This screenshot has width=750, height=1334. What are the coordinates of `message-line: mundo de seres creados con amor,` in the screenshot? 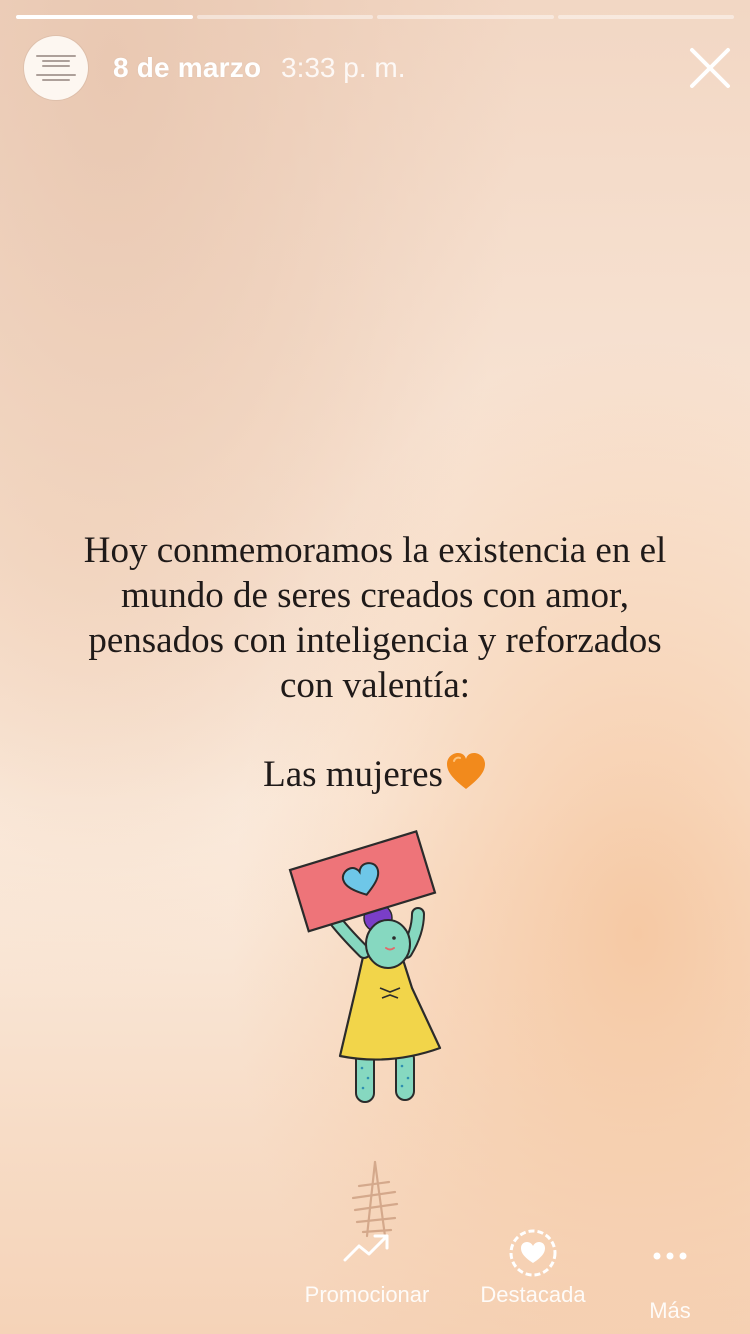 It's located at (375, 595).